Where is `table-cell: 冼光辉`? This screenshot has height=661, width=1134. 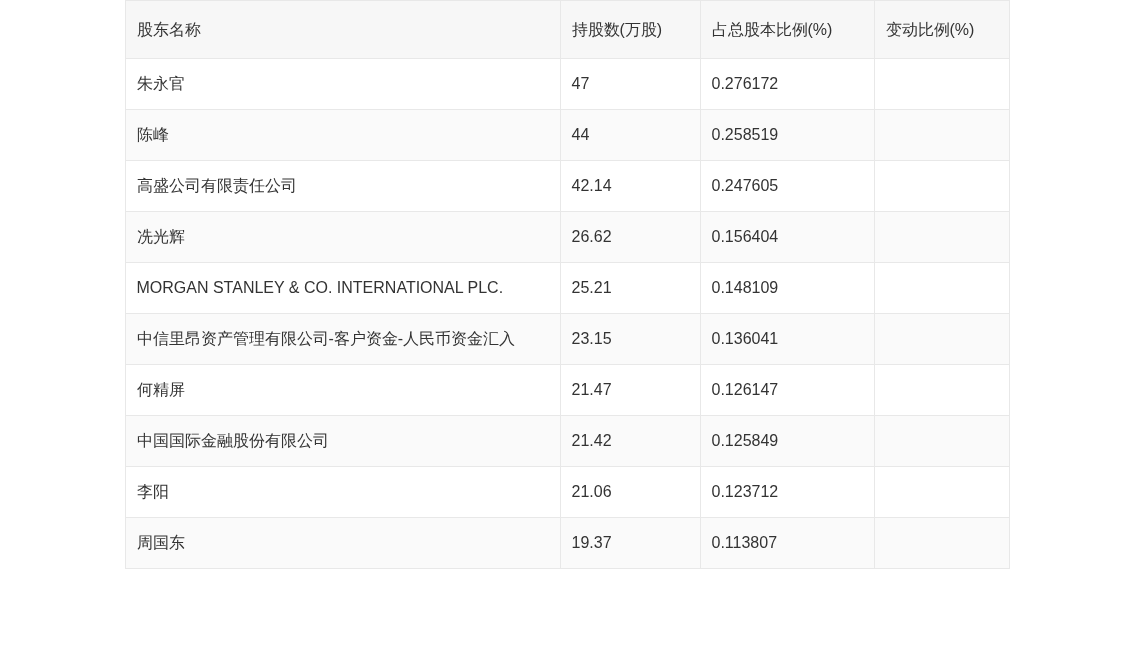 table-cell: 冼光辉 is located at coordinates (342, 237).